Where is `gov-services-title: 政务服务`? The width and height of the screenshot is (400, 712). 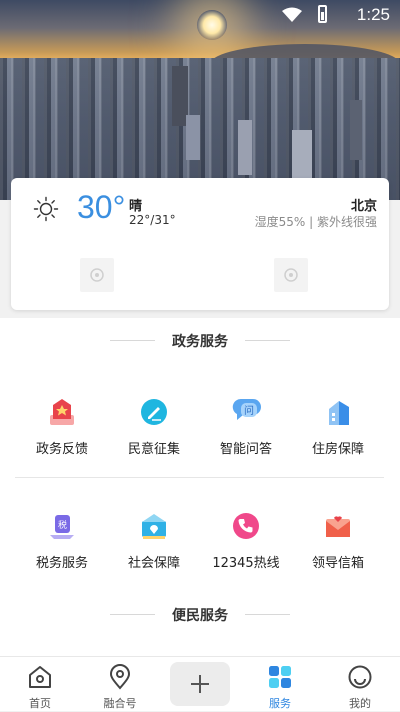 gov-services-title: 政务服务 is located at coordinates (200, 341).